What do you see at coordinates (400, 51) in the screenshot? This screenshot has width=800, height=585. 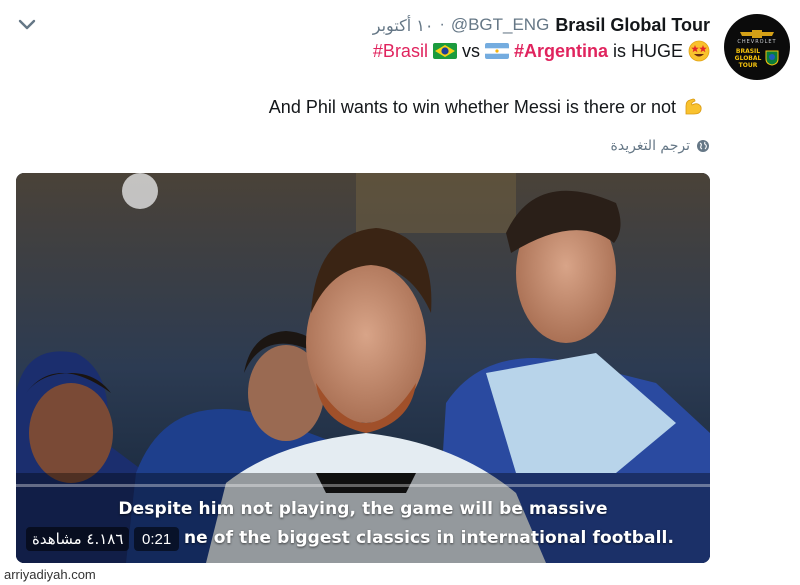 I see `hashtag-brasil: #Brasil` at bounding box center [400, 51].